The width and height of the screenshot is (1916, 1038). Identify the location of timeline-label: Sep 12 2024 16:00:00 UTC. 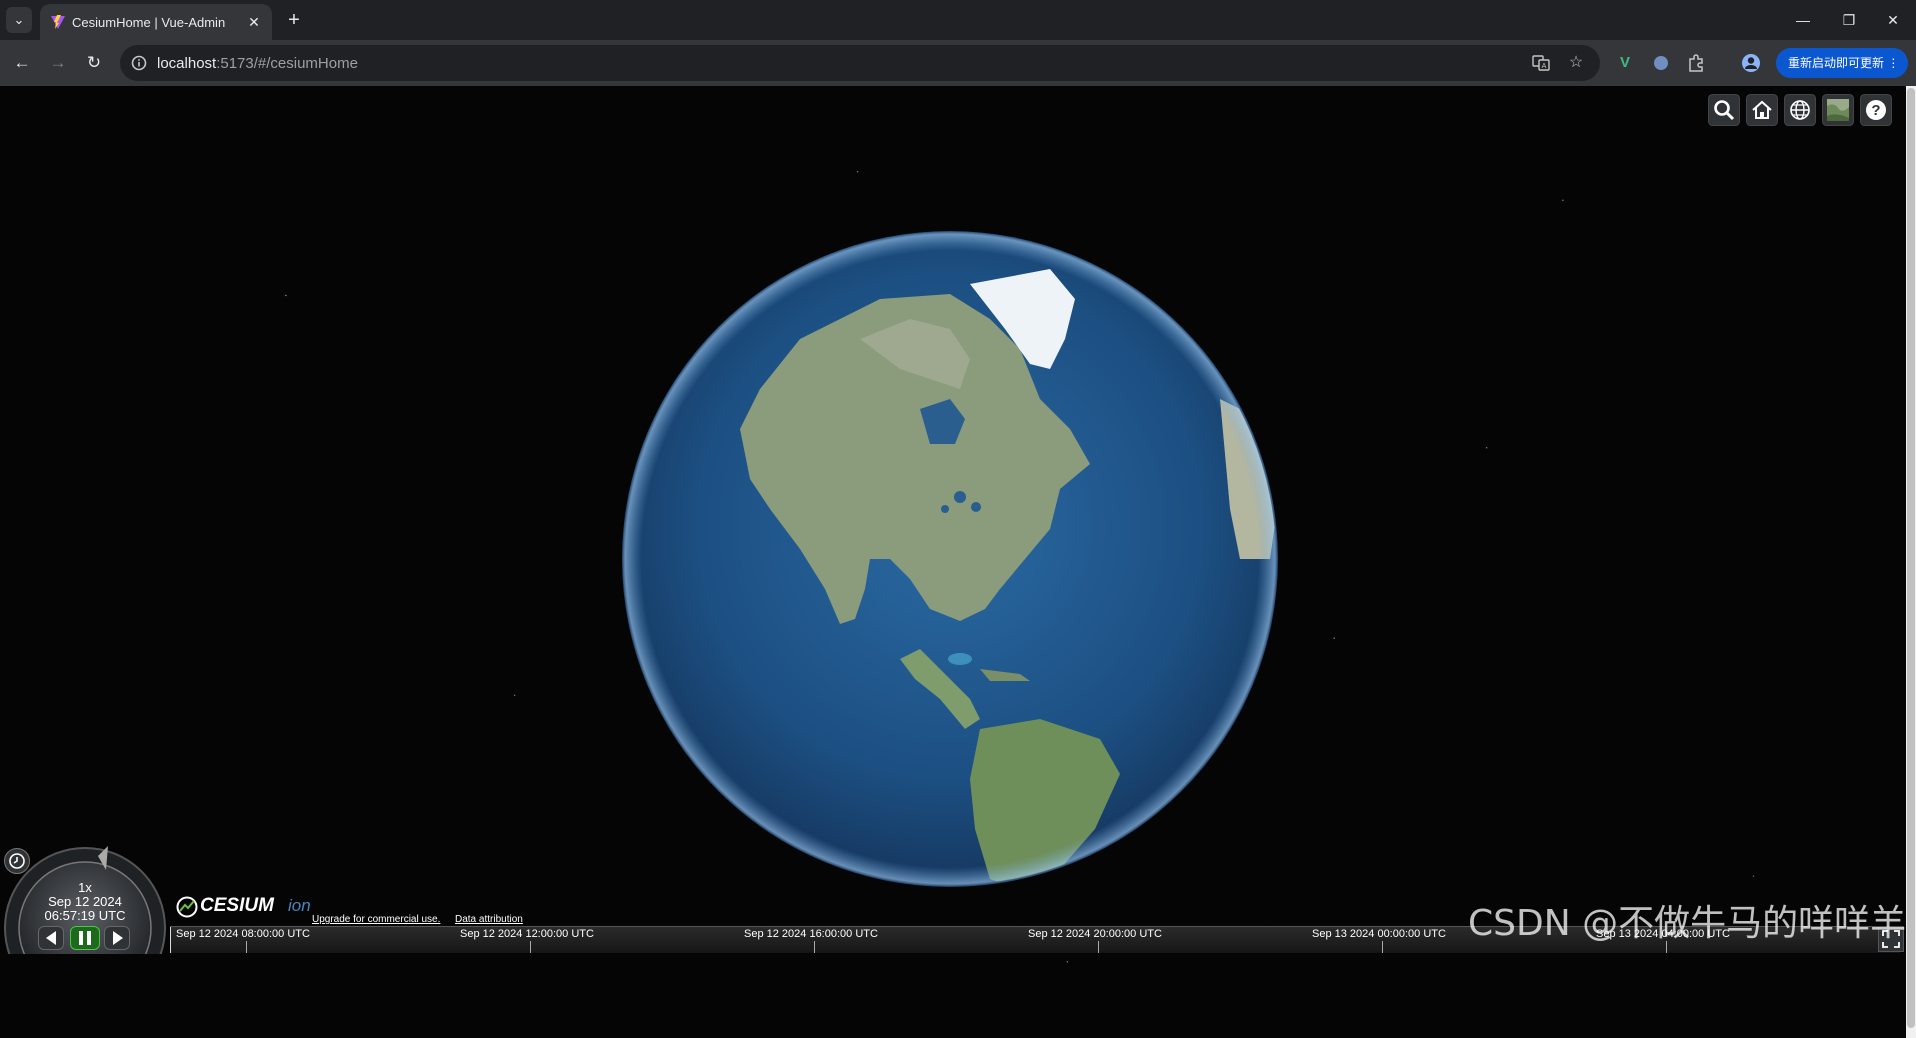
(811, 934).